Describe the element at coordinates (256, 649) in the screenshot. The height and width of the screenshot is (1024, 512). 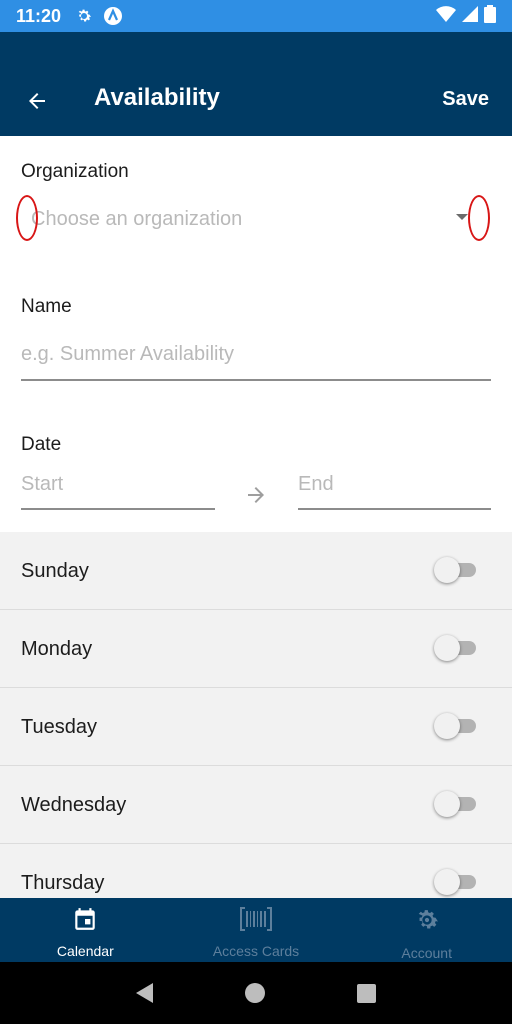
I see `list-item: Monday` at that location.